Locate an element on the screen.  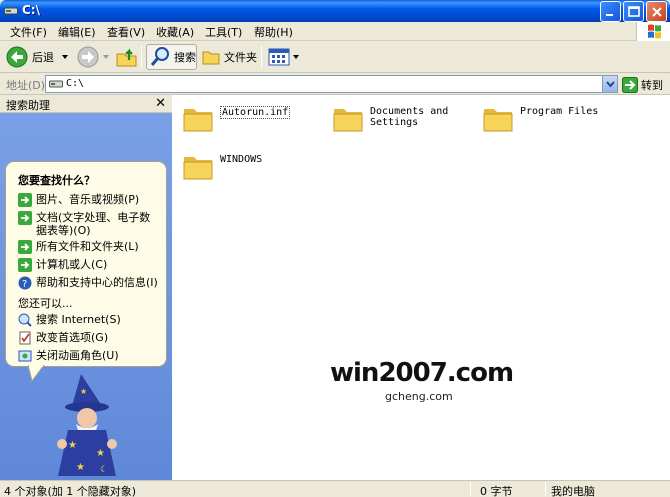
file-name: WINDOWS is located at coordinates (241, 159).